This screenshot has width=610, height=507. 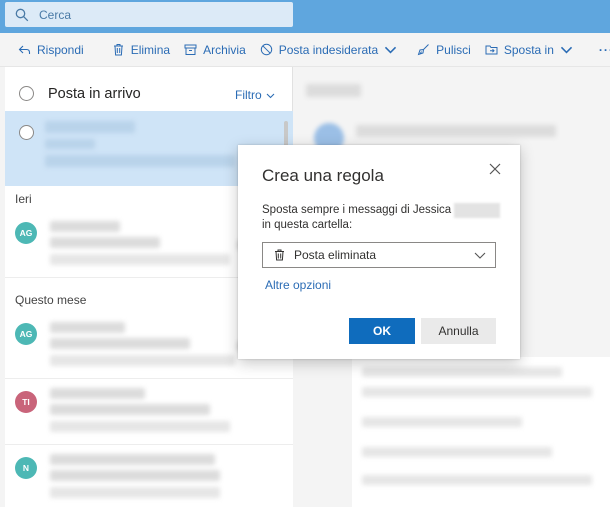 I want to click on delete-button: Elimina, so click(x=141, y=50).